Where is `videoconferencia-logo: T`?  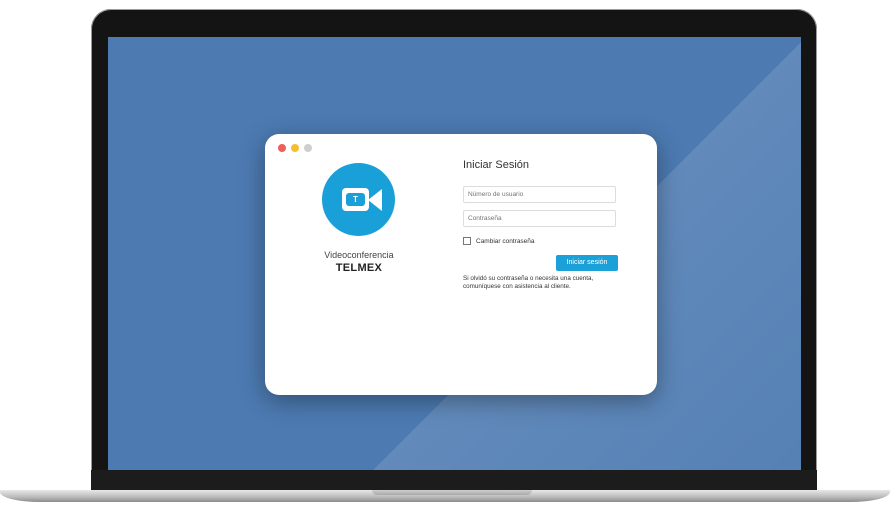
videoconferencia-logo: T is located at coordinates (358, 199).